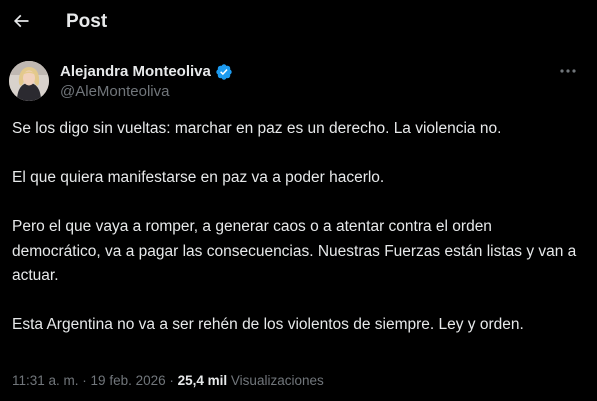 The image size is (597, 401). What do you see at coordinates (202, 380) in the screenshot?
I see `views-count: 25,4 mil` at bounding box center [202, 380].